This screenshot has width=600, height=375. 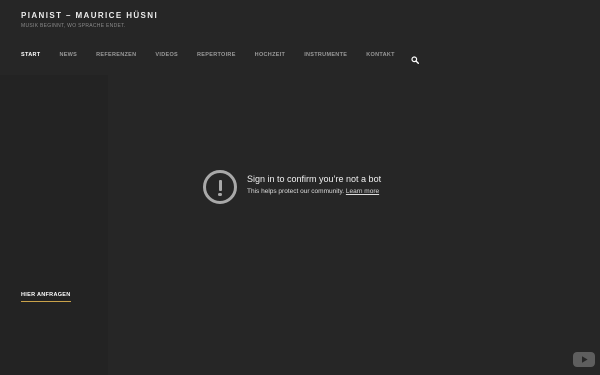 I want to click on nav-item-instrumente: INSTRUMENTE, so click(x=325, y=55).